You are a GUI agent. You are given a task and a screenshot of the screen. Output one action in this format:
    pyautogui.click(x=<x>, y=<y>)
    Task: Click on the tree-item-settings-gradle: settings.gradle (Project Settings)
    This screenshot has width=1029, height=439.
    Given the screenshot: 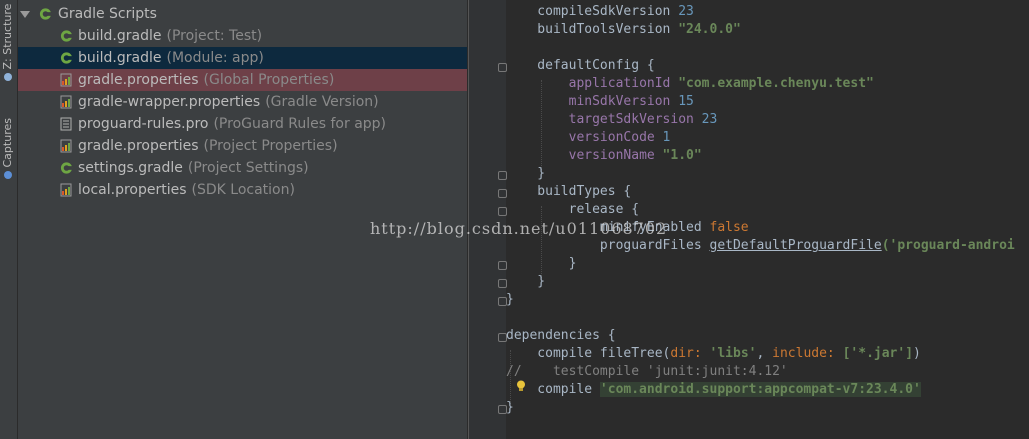 What is the action you would take?
    pyautogui.click(x=242, y=168)
    